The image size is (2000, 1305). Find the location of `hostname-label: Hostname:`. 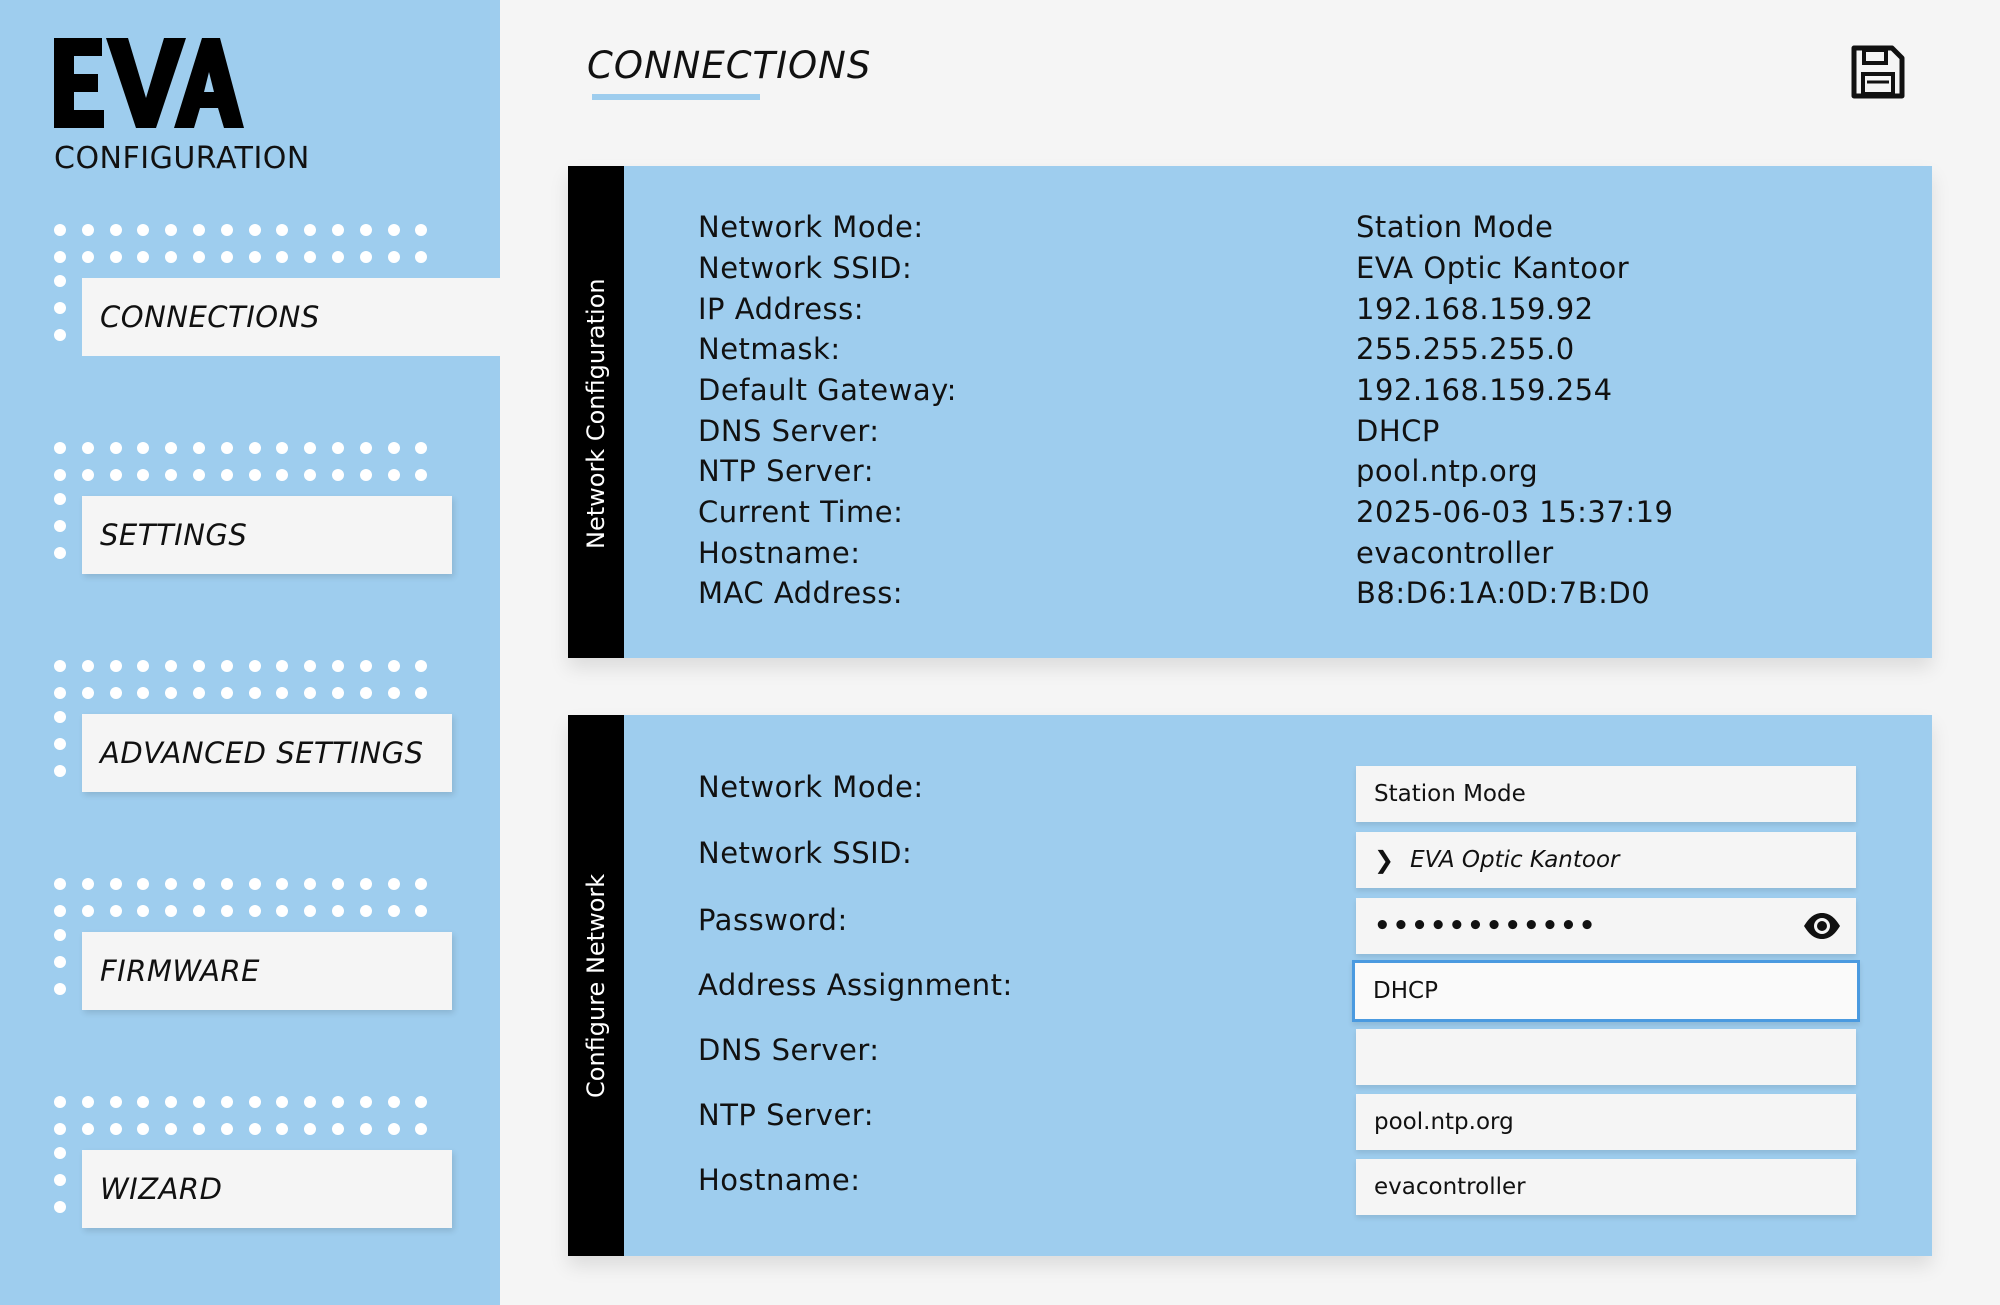

hostname-label: Hostname: is located at coordinates (779, 1180).